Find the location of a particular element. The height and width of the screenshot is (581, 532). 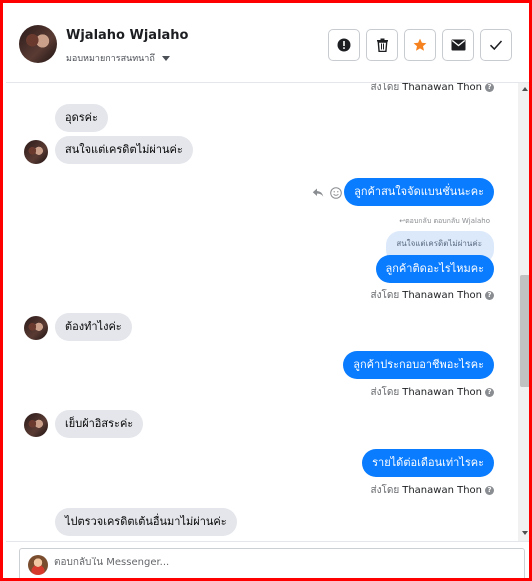

reply-input is located at coordinates (279, 562).